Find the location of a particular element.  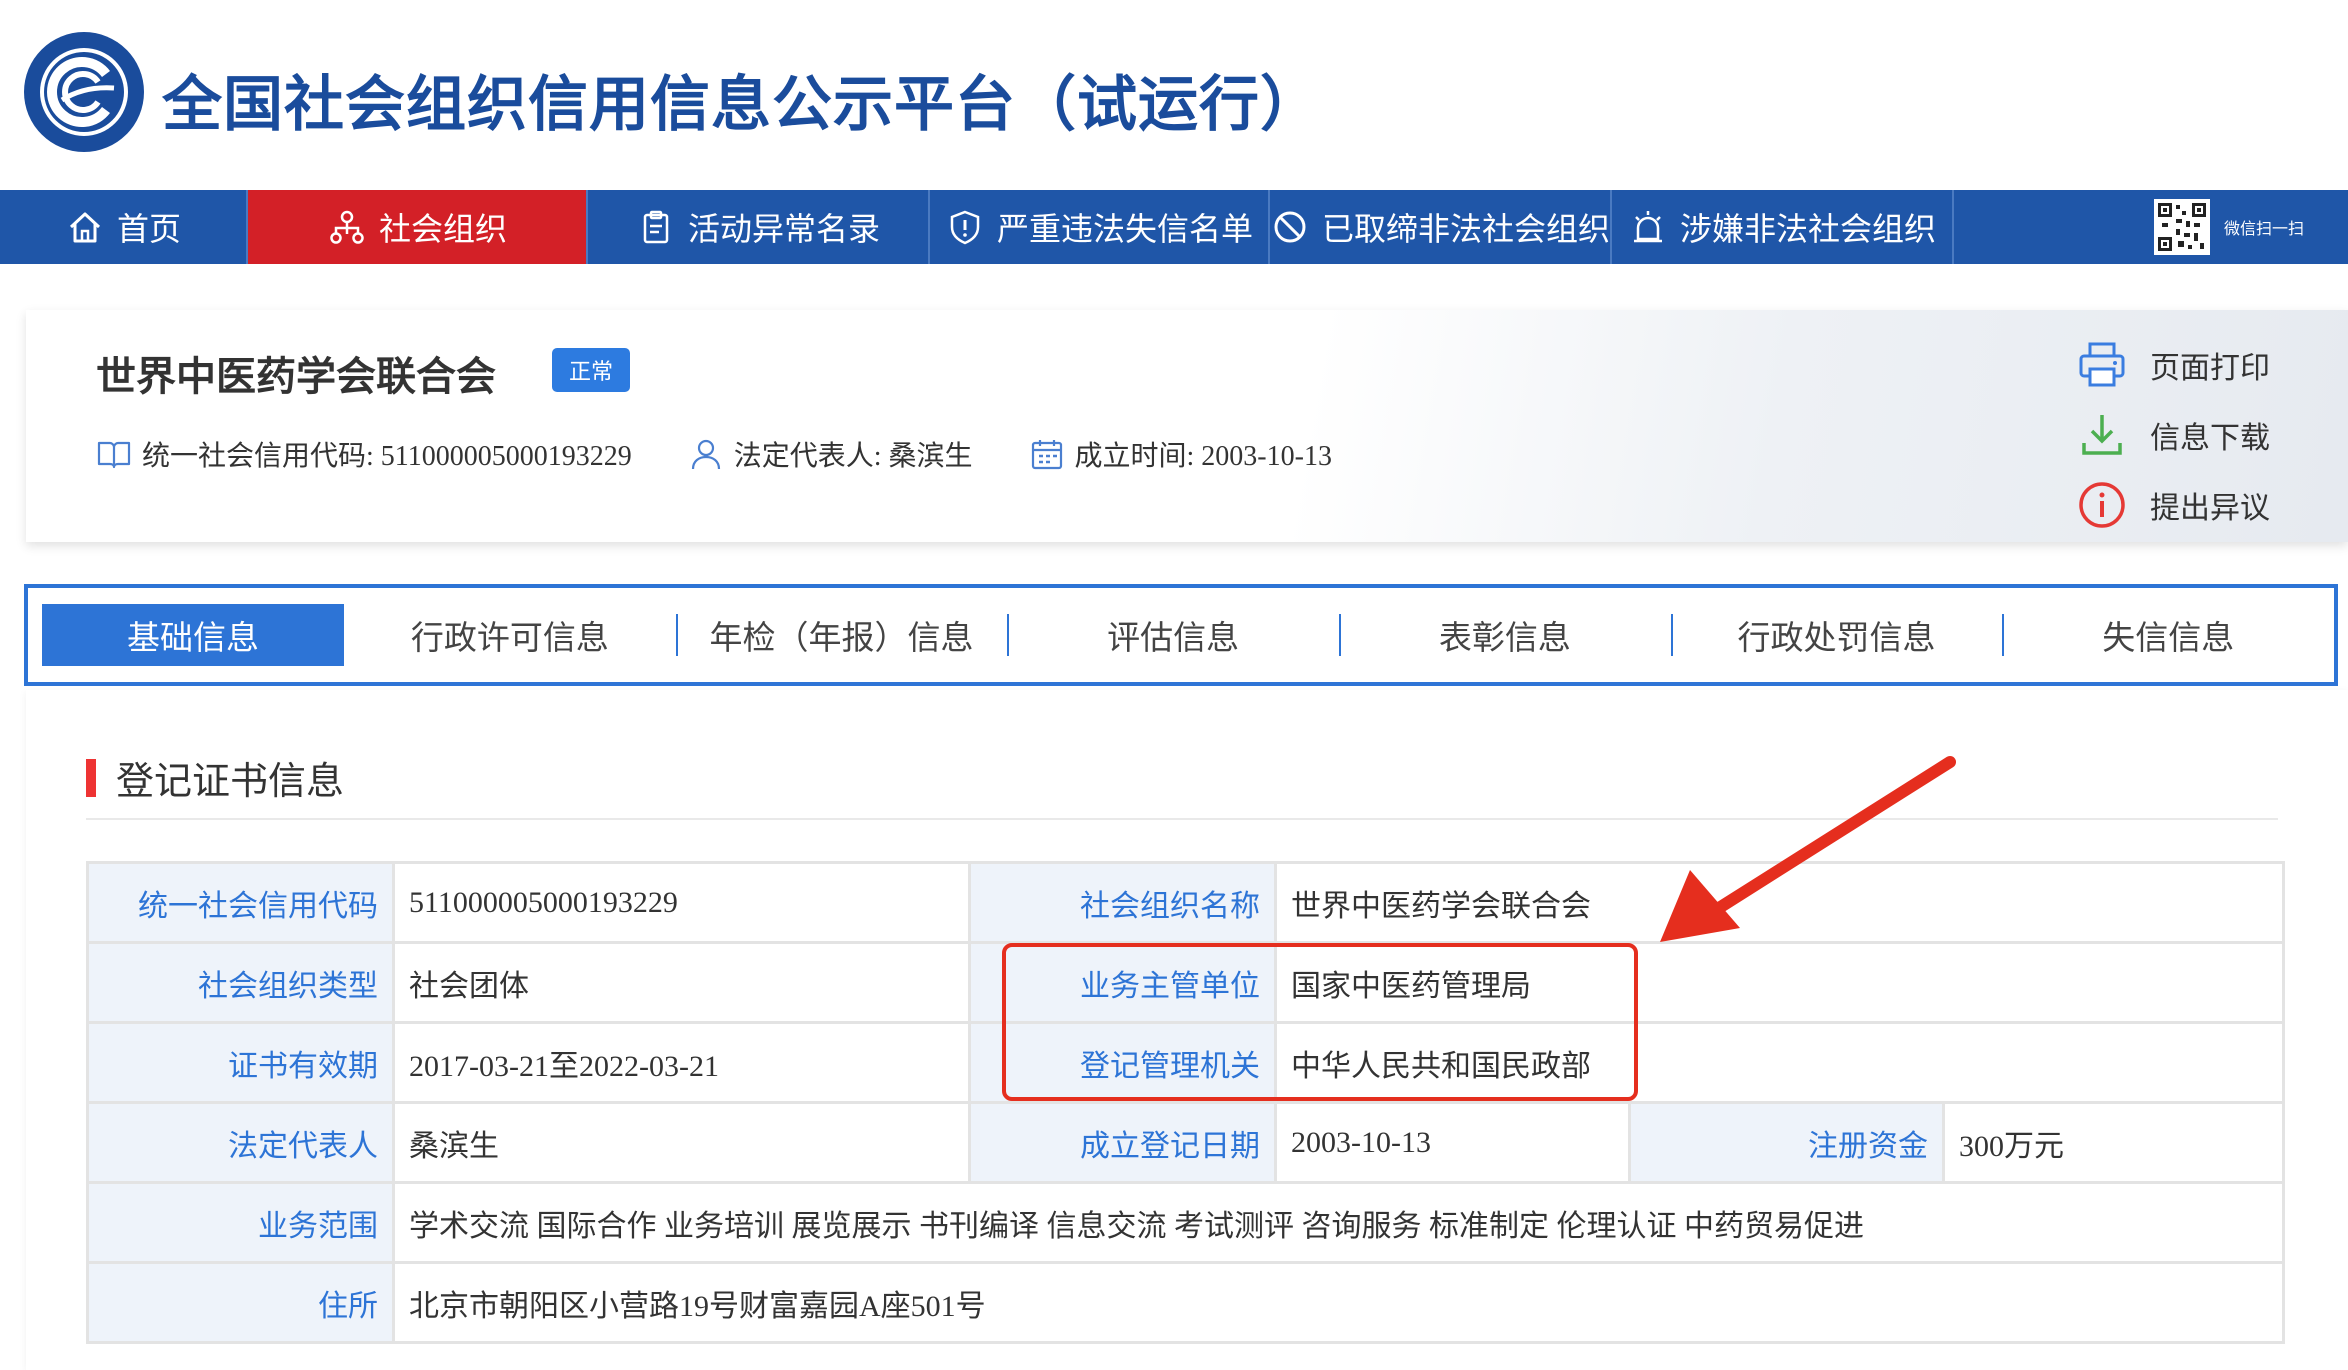

org-name: 世界中医药学会联合会 is located at coordinates (296, 376).